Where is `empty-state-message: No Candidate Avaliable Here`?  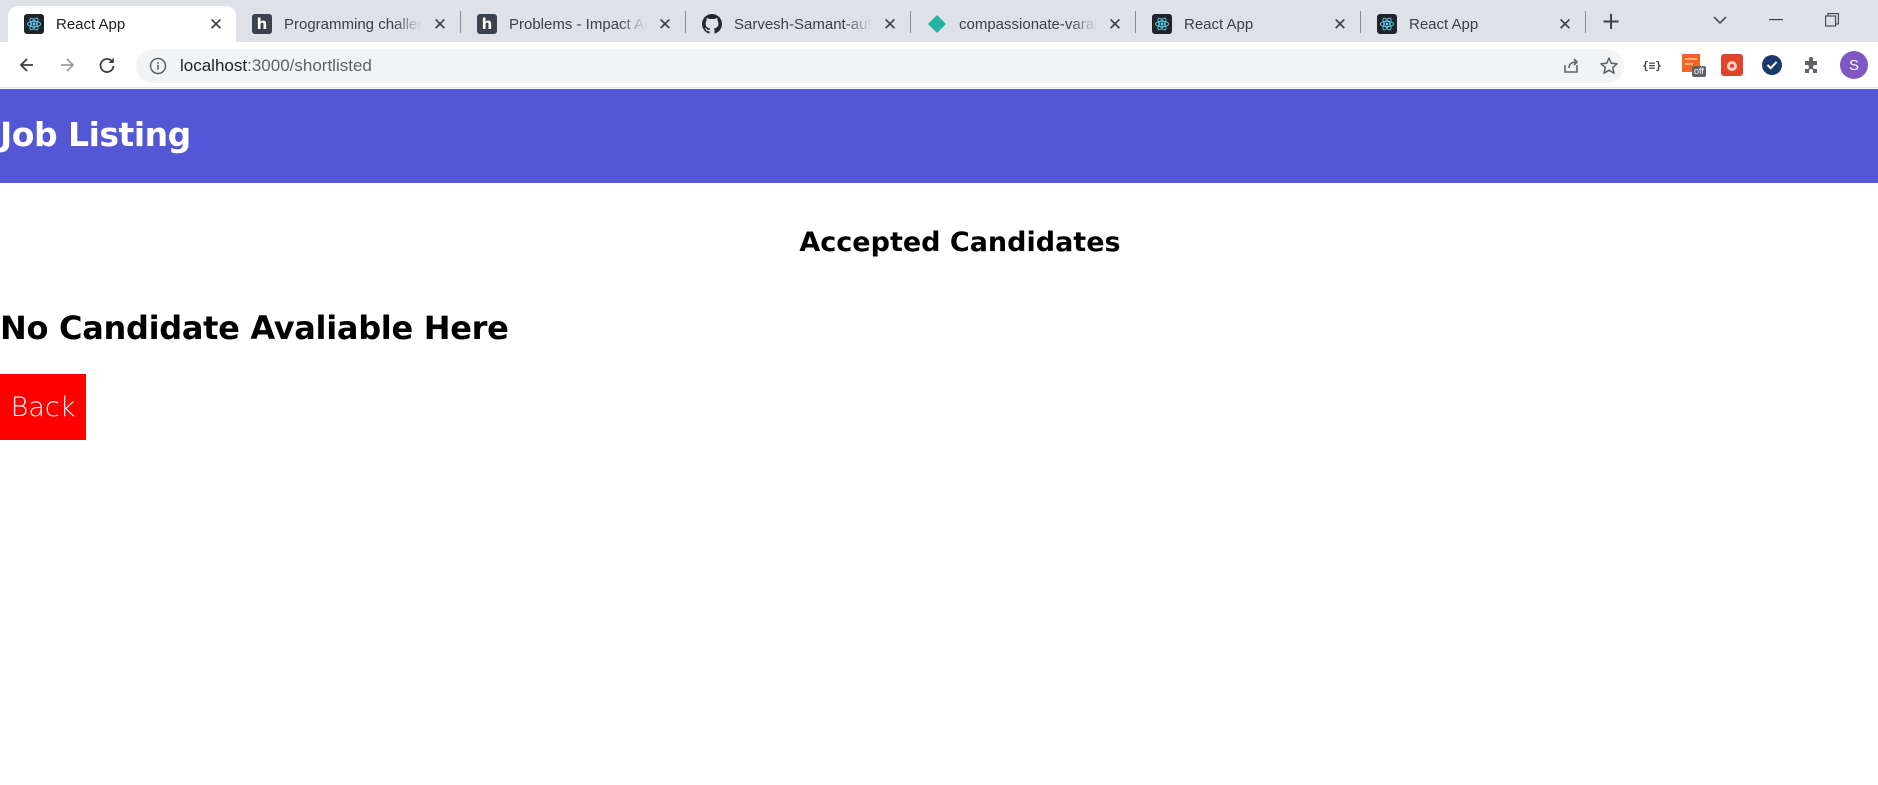
empty-state-message: No Candidate Avaliable Here is located at coordinates (254, 328).